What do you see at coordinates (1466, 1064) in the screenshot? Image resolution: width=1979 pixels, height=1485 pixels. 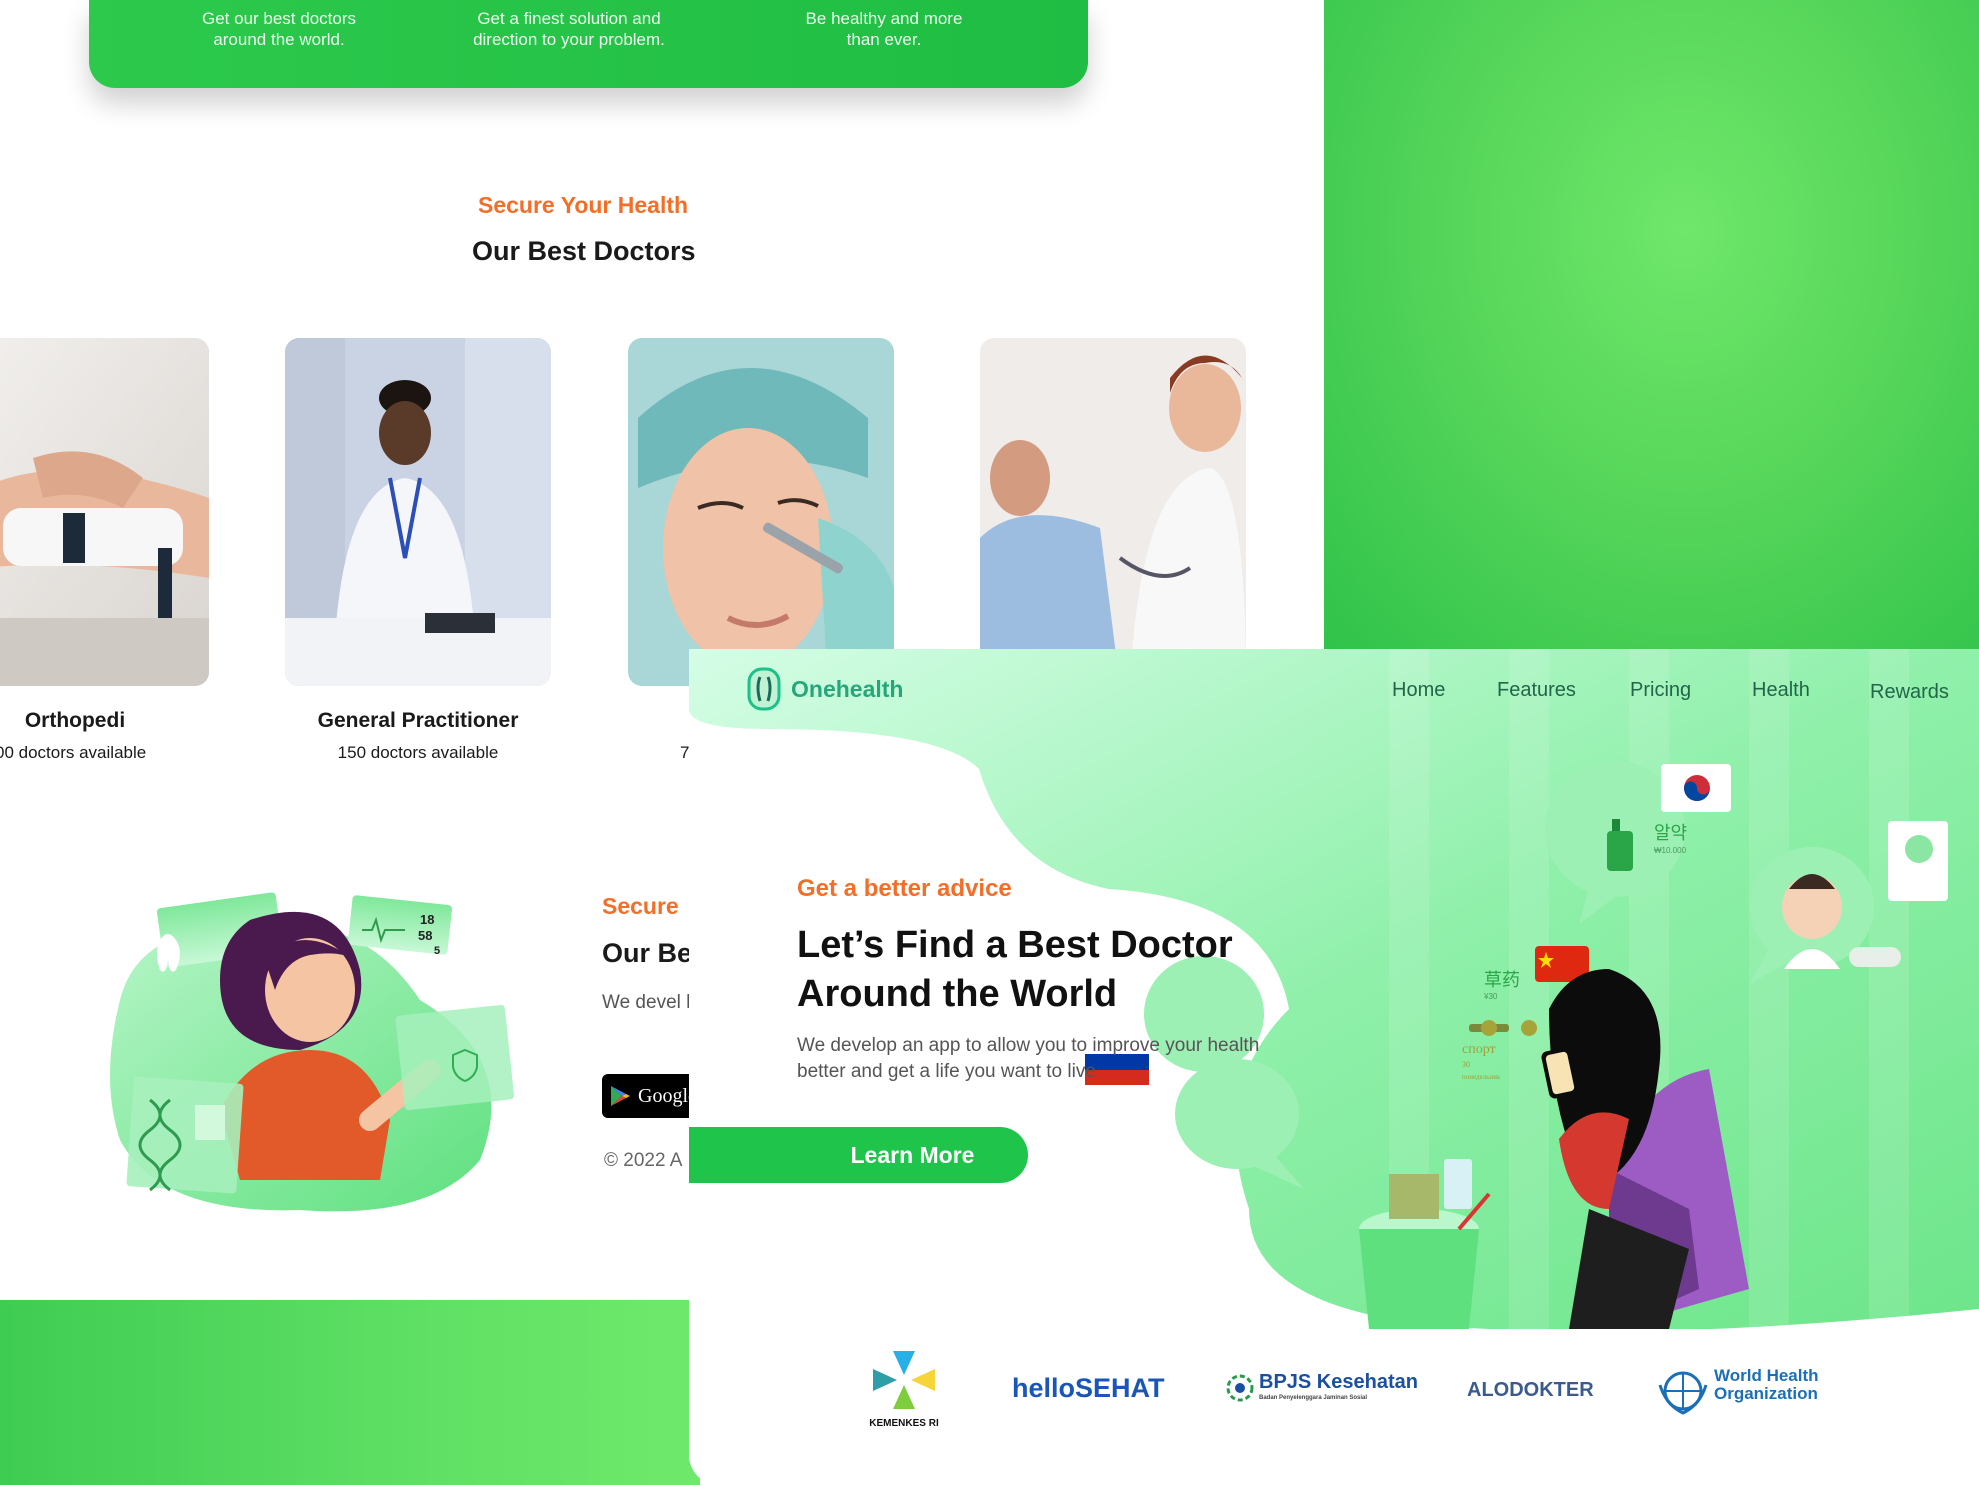 I see `russian-sub: 30` at bounding box center [1466, 1064].